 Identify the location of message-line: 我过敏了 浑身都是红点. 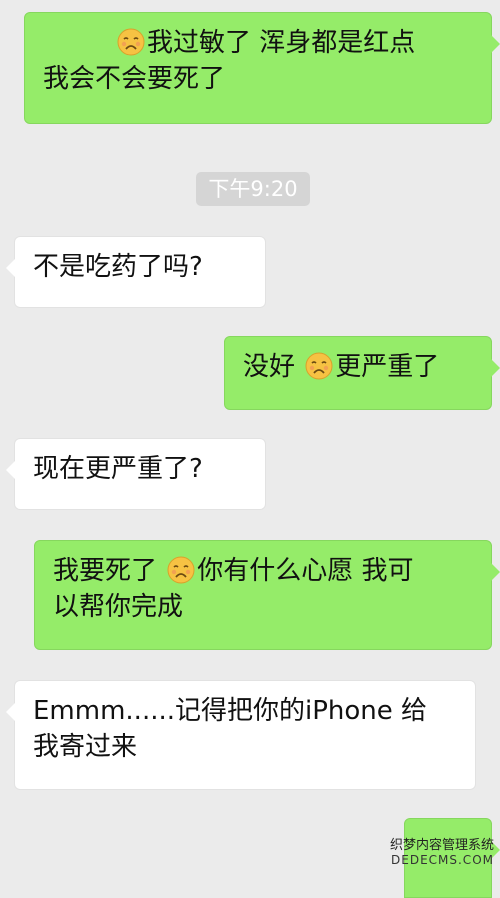
(258, 43).